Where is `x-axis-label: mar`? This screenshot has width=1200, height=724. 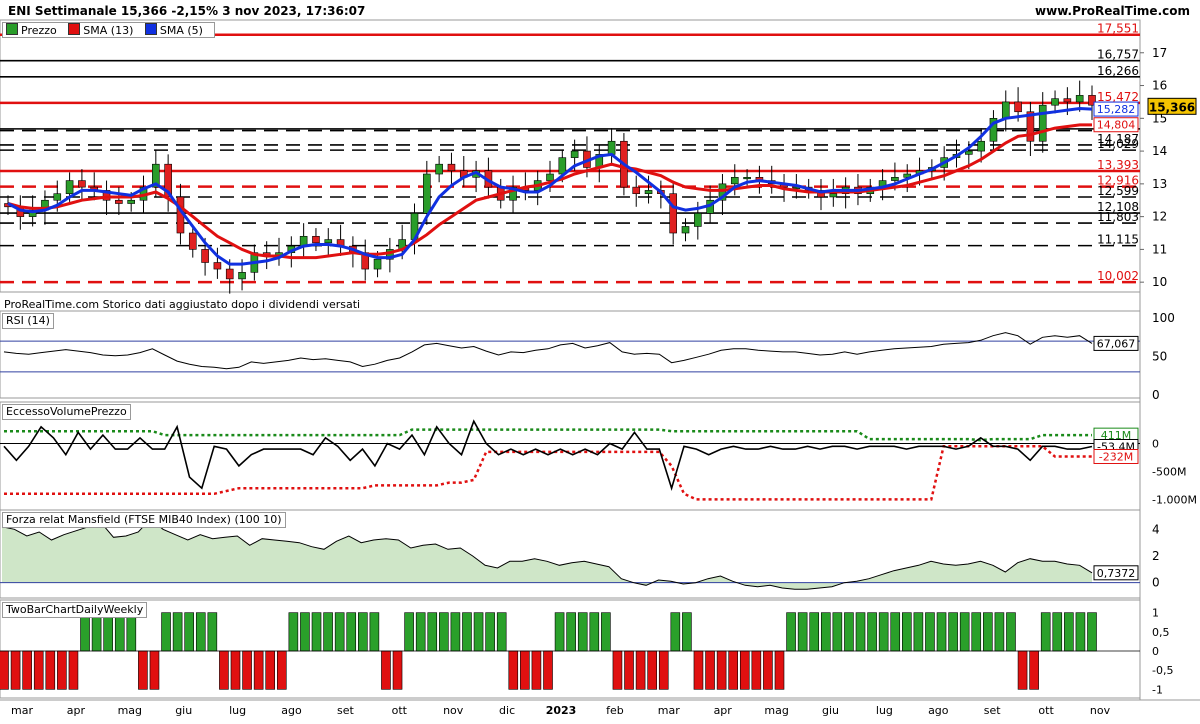
x-axis-label: mar is located at coordinates (22, 710).